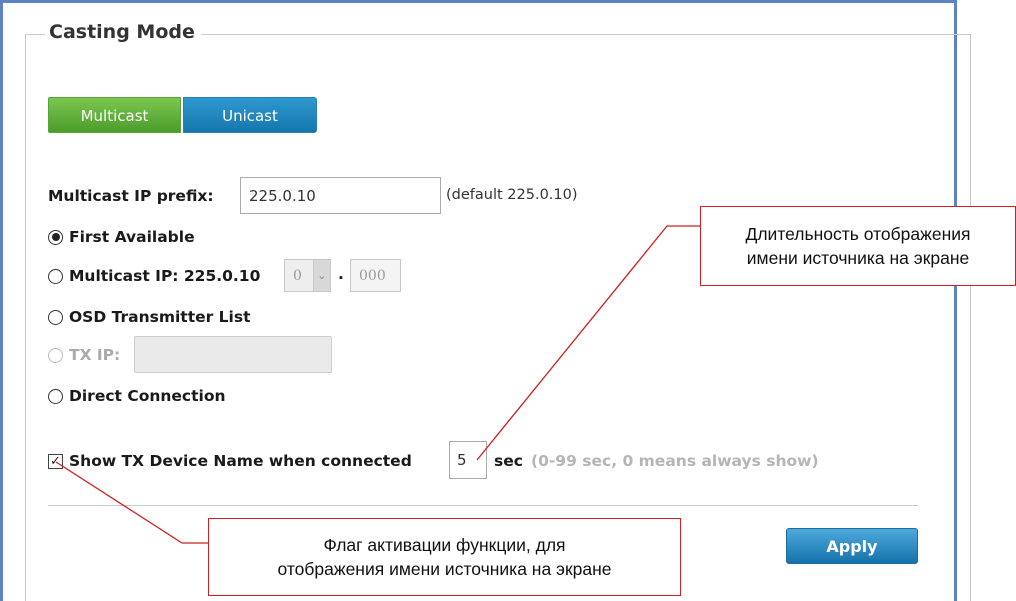 The width and height of the screenshot is (1016, 601). What do you see at coordinates (55, 237) in the screenshot?
I see `first-available-radio` at bounding box center [55, 237].